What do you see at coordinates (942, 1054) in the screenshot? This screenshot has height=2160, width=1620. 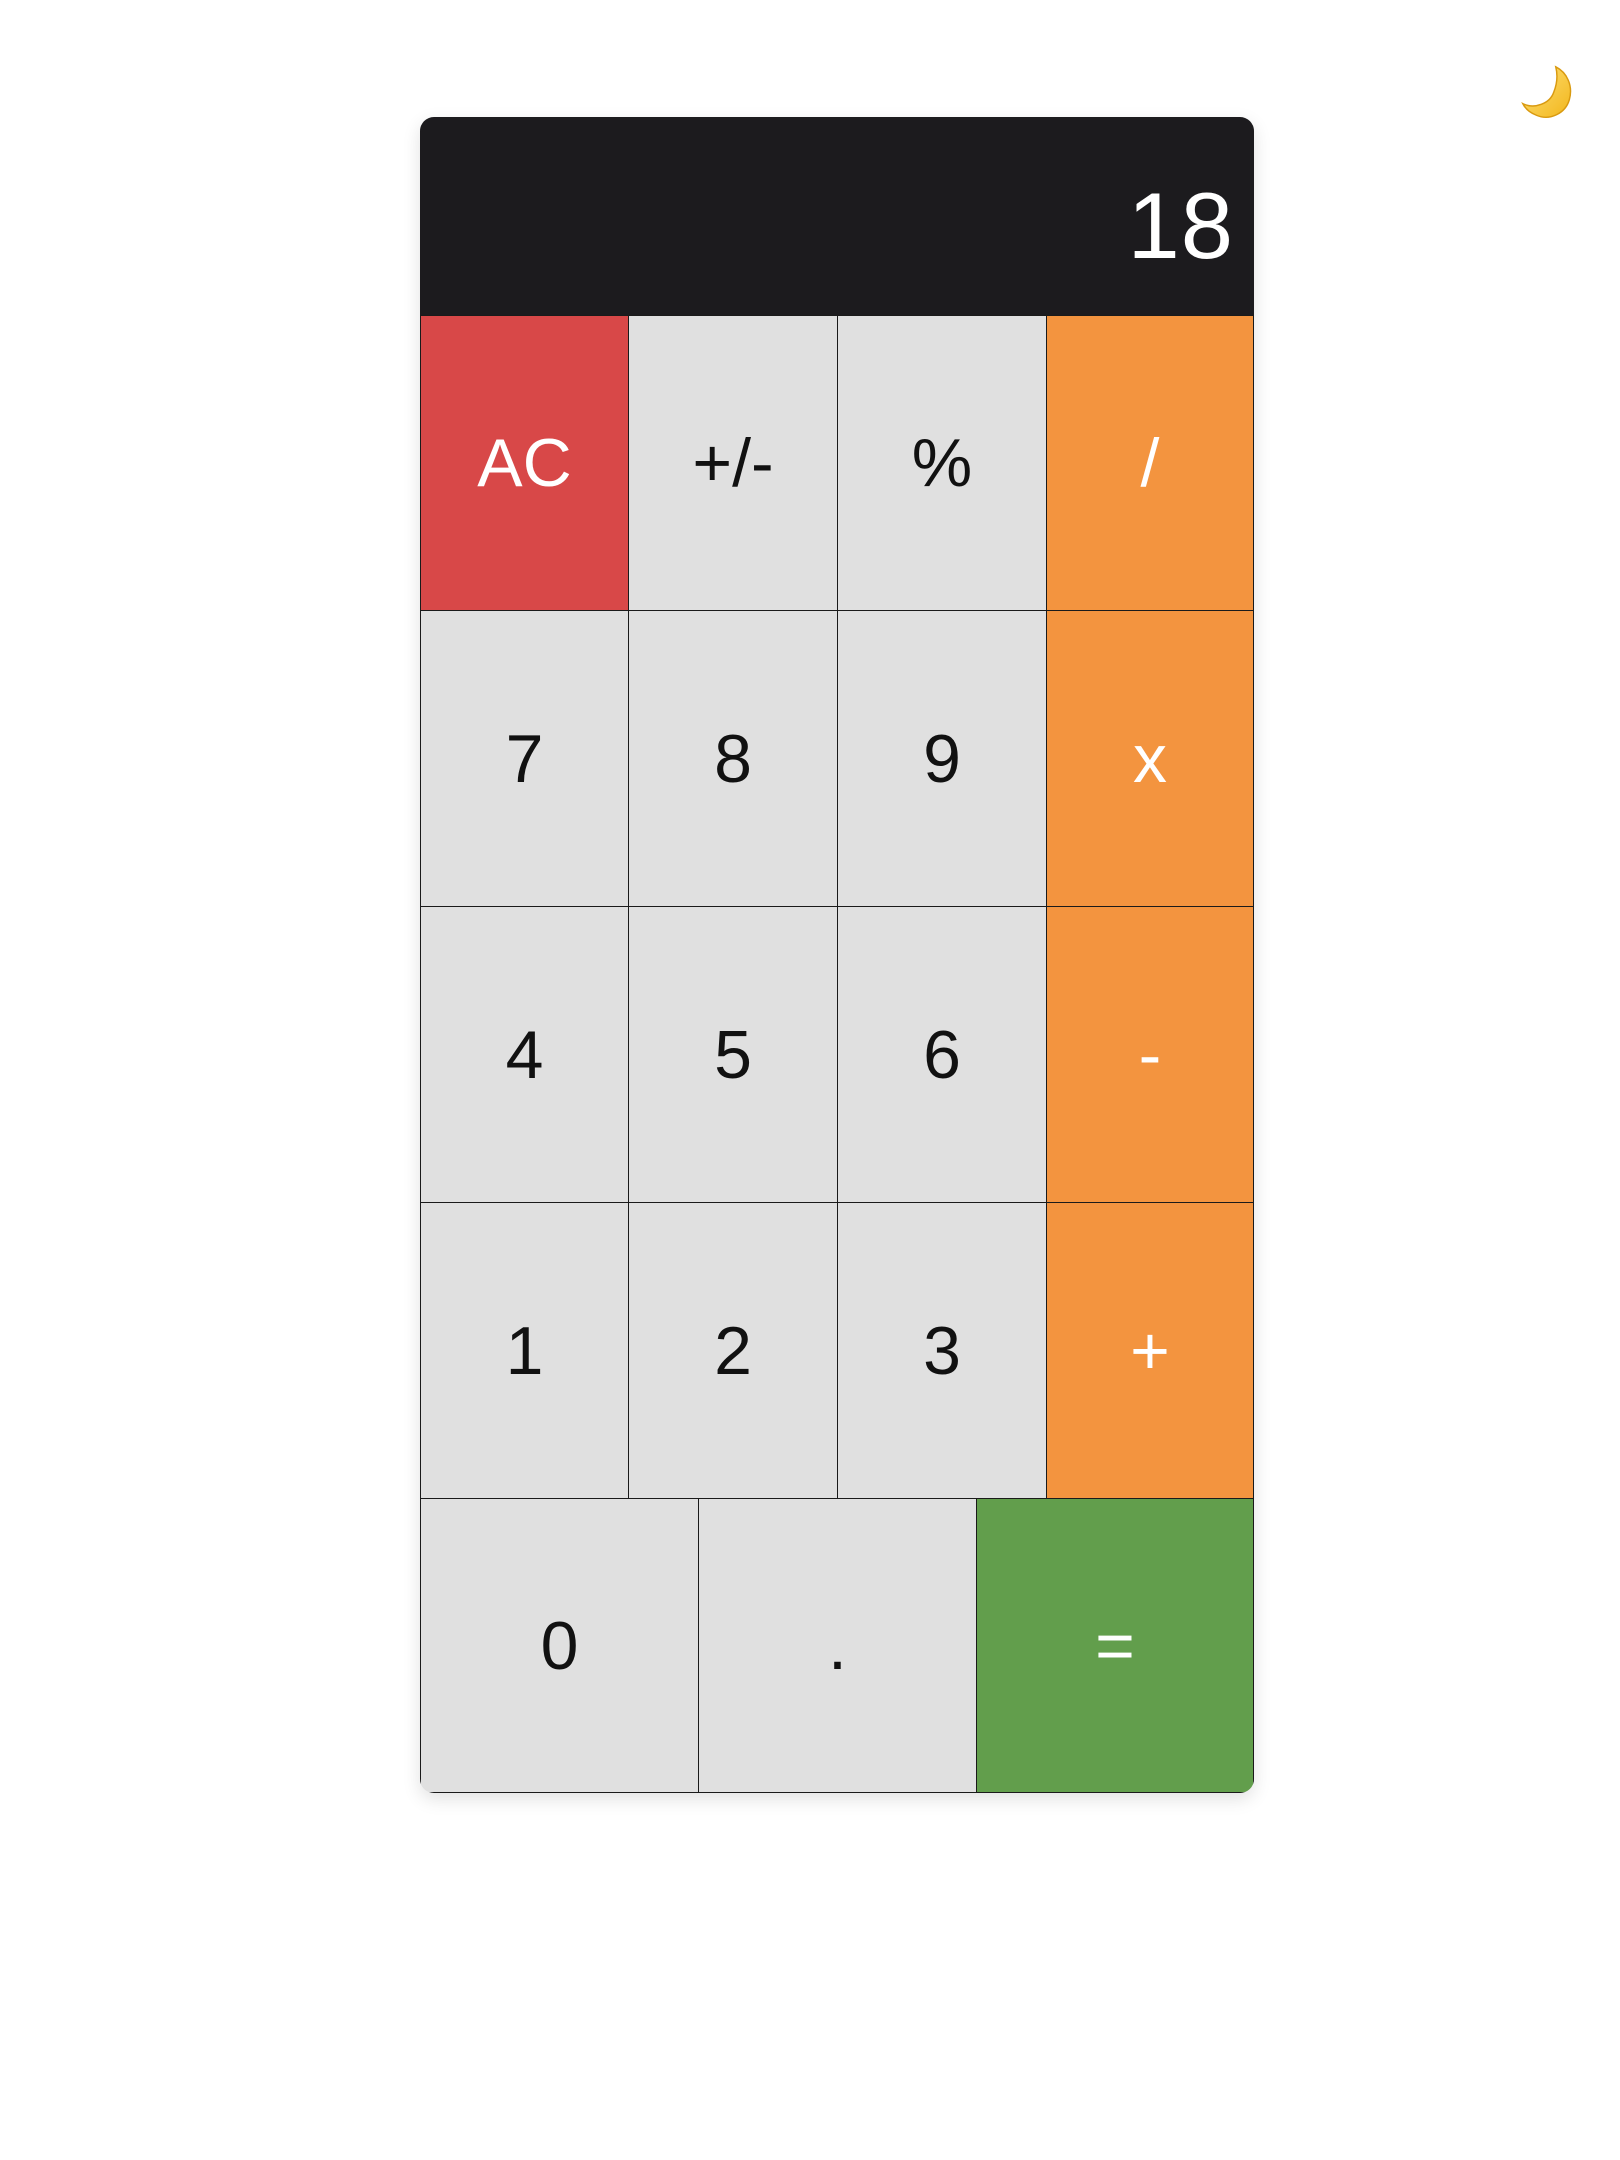 I see `digit-6-button: 6` at bounding box center [942, 1054].